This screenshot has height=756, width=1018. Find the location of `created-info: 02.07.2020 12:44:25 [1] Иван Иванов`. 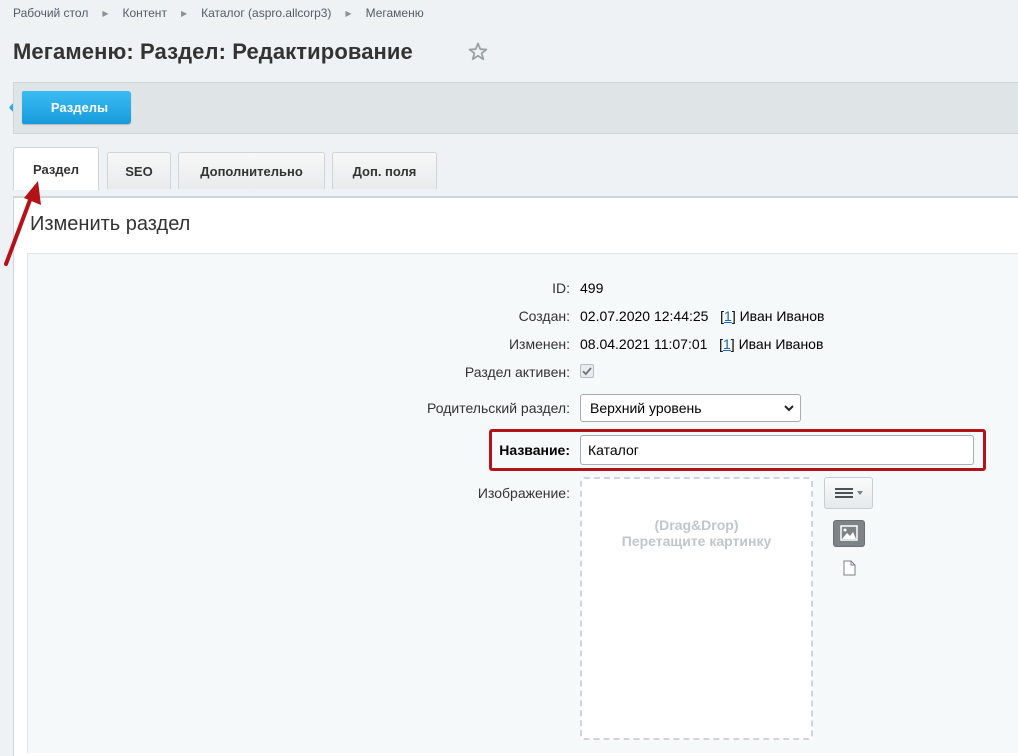

created-info: 02.07.2020 12:44:25 [1] Иван Иванов is located at coordinates (702, 316).